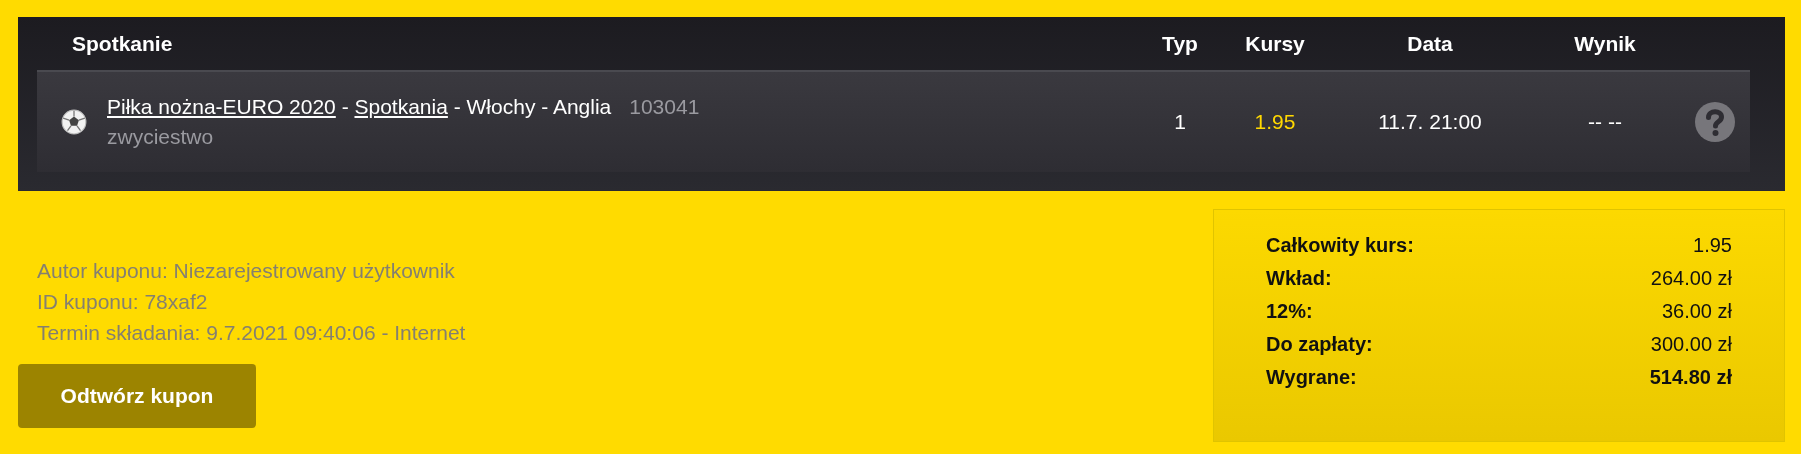  I want to click on odds-cell: 1.95, so click(1275, 122).